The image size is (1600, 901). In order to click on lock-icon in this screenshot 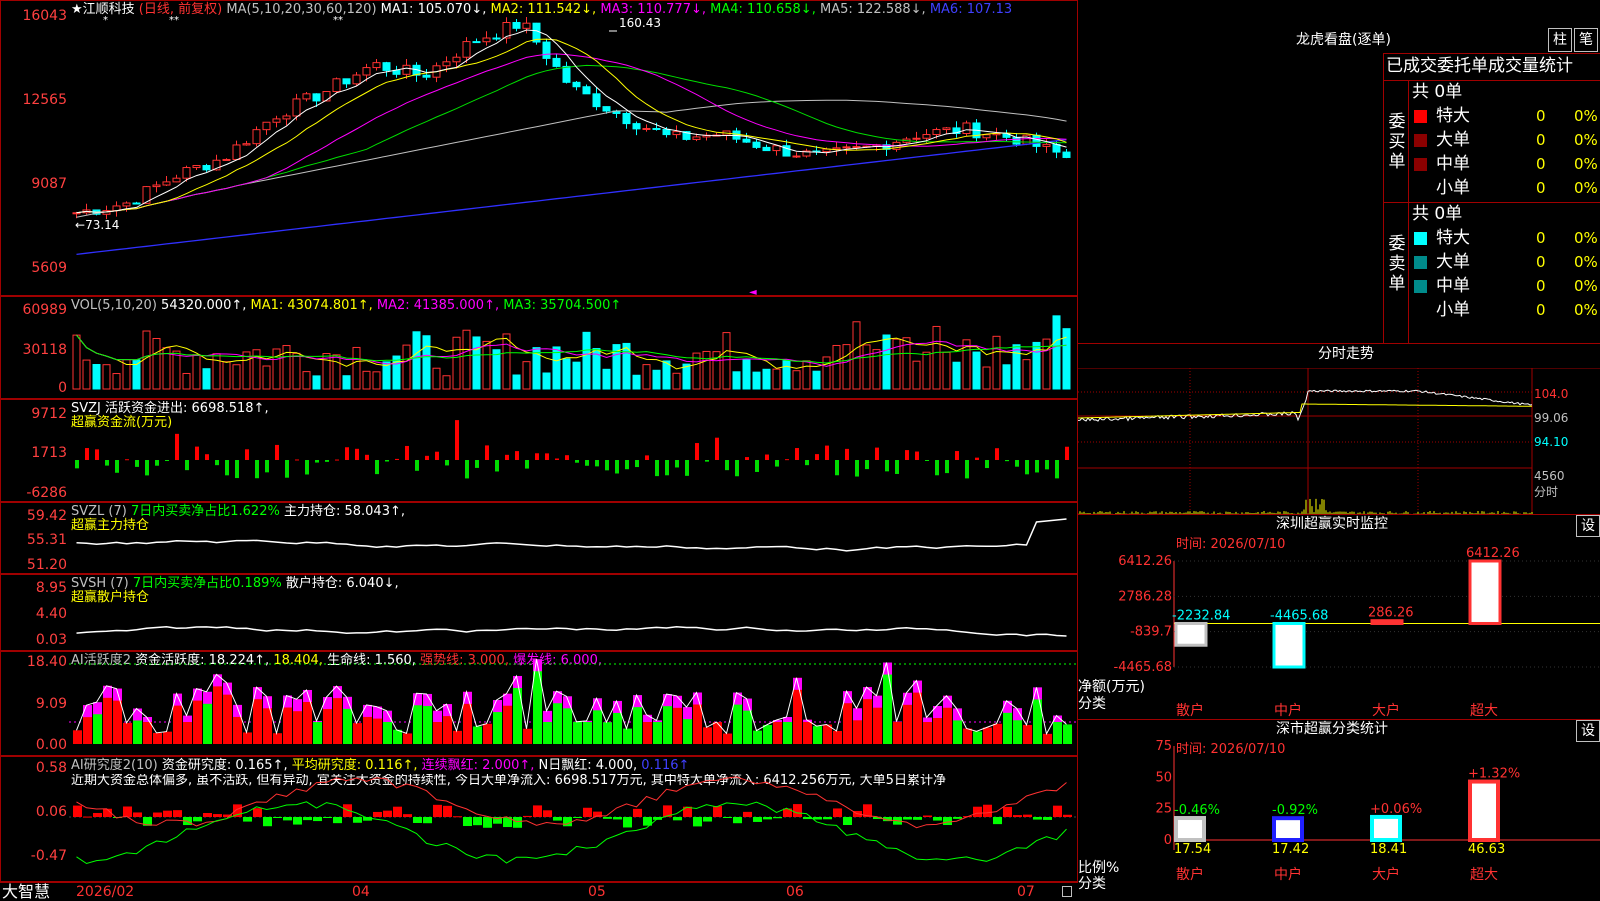, I will do `click(1067, 891)`.